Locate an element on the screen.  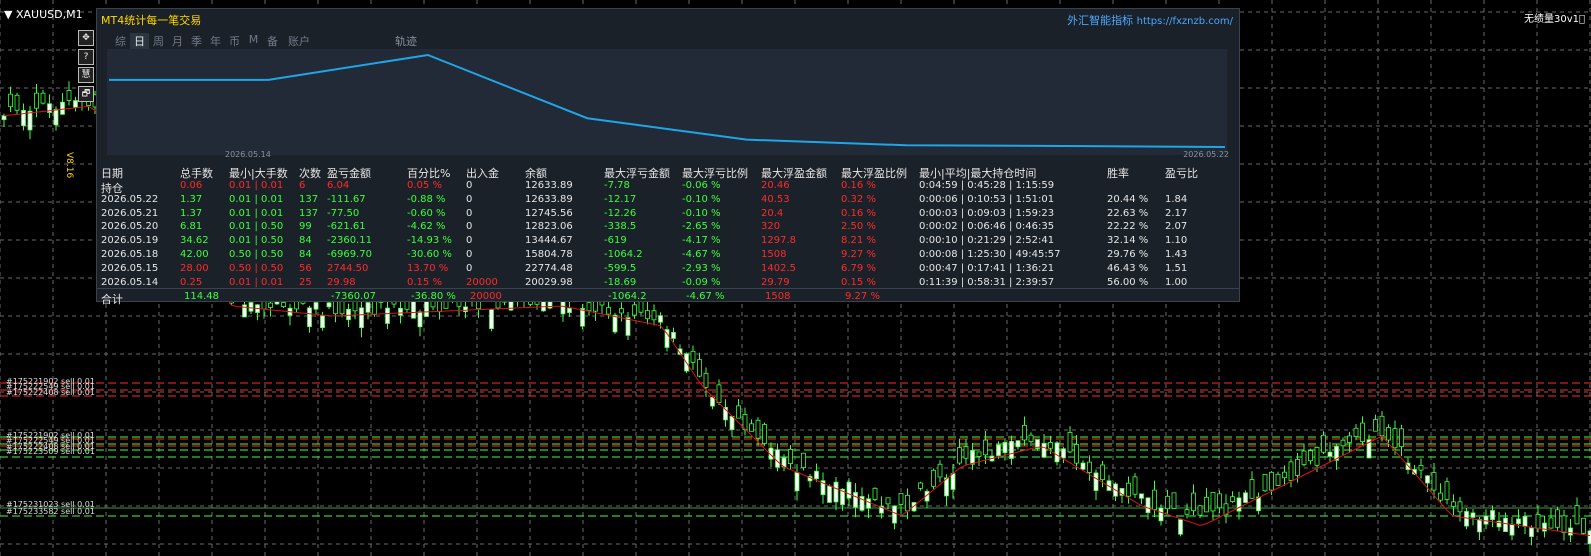
table-cell: -0.10 % is located at coordinates (701, 213).